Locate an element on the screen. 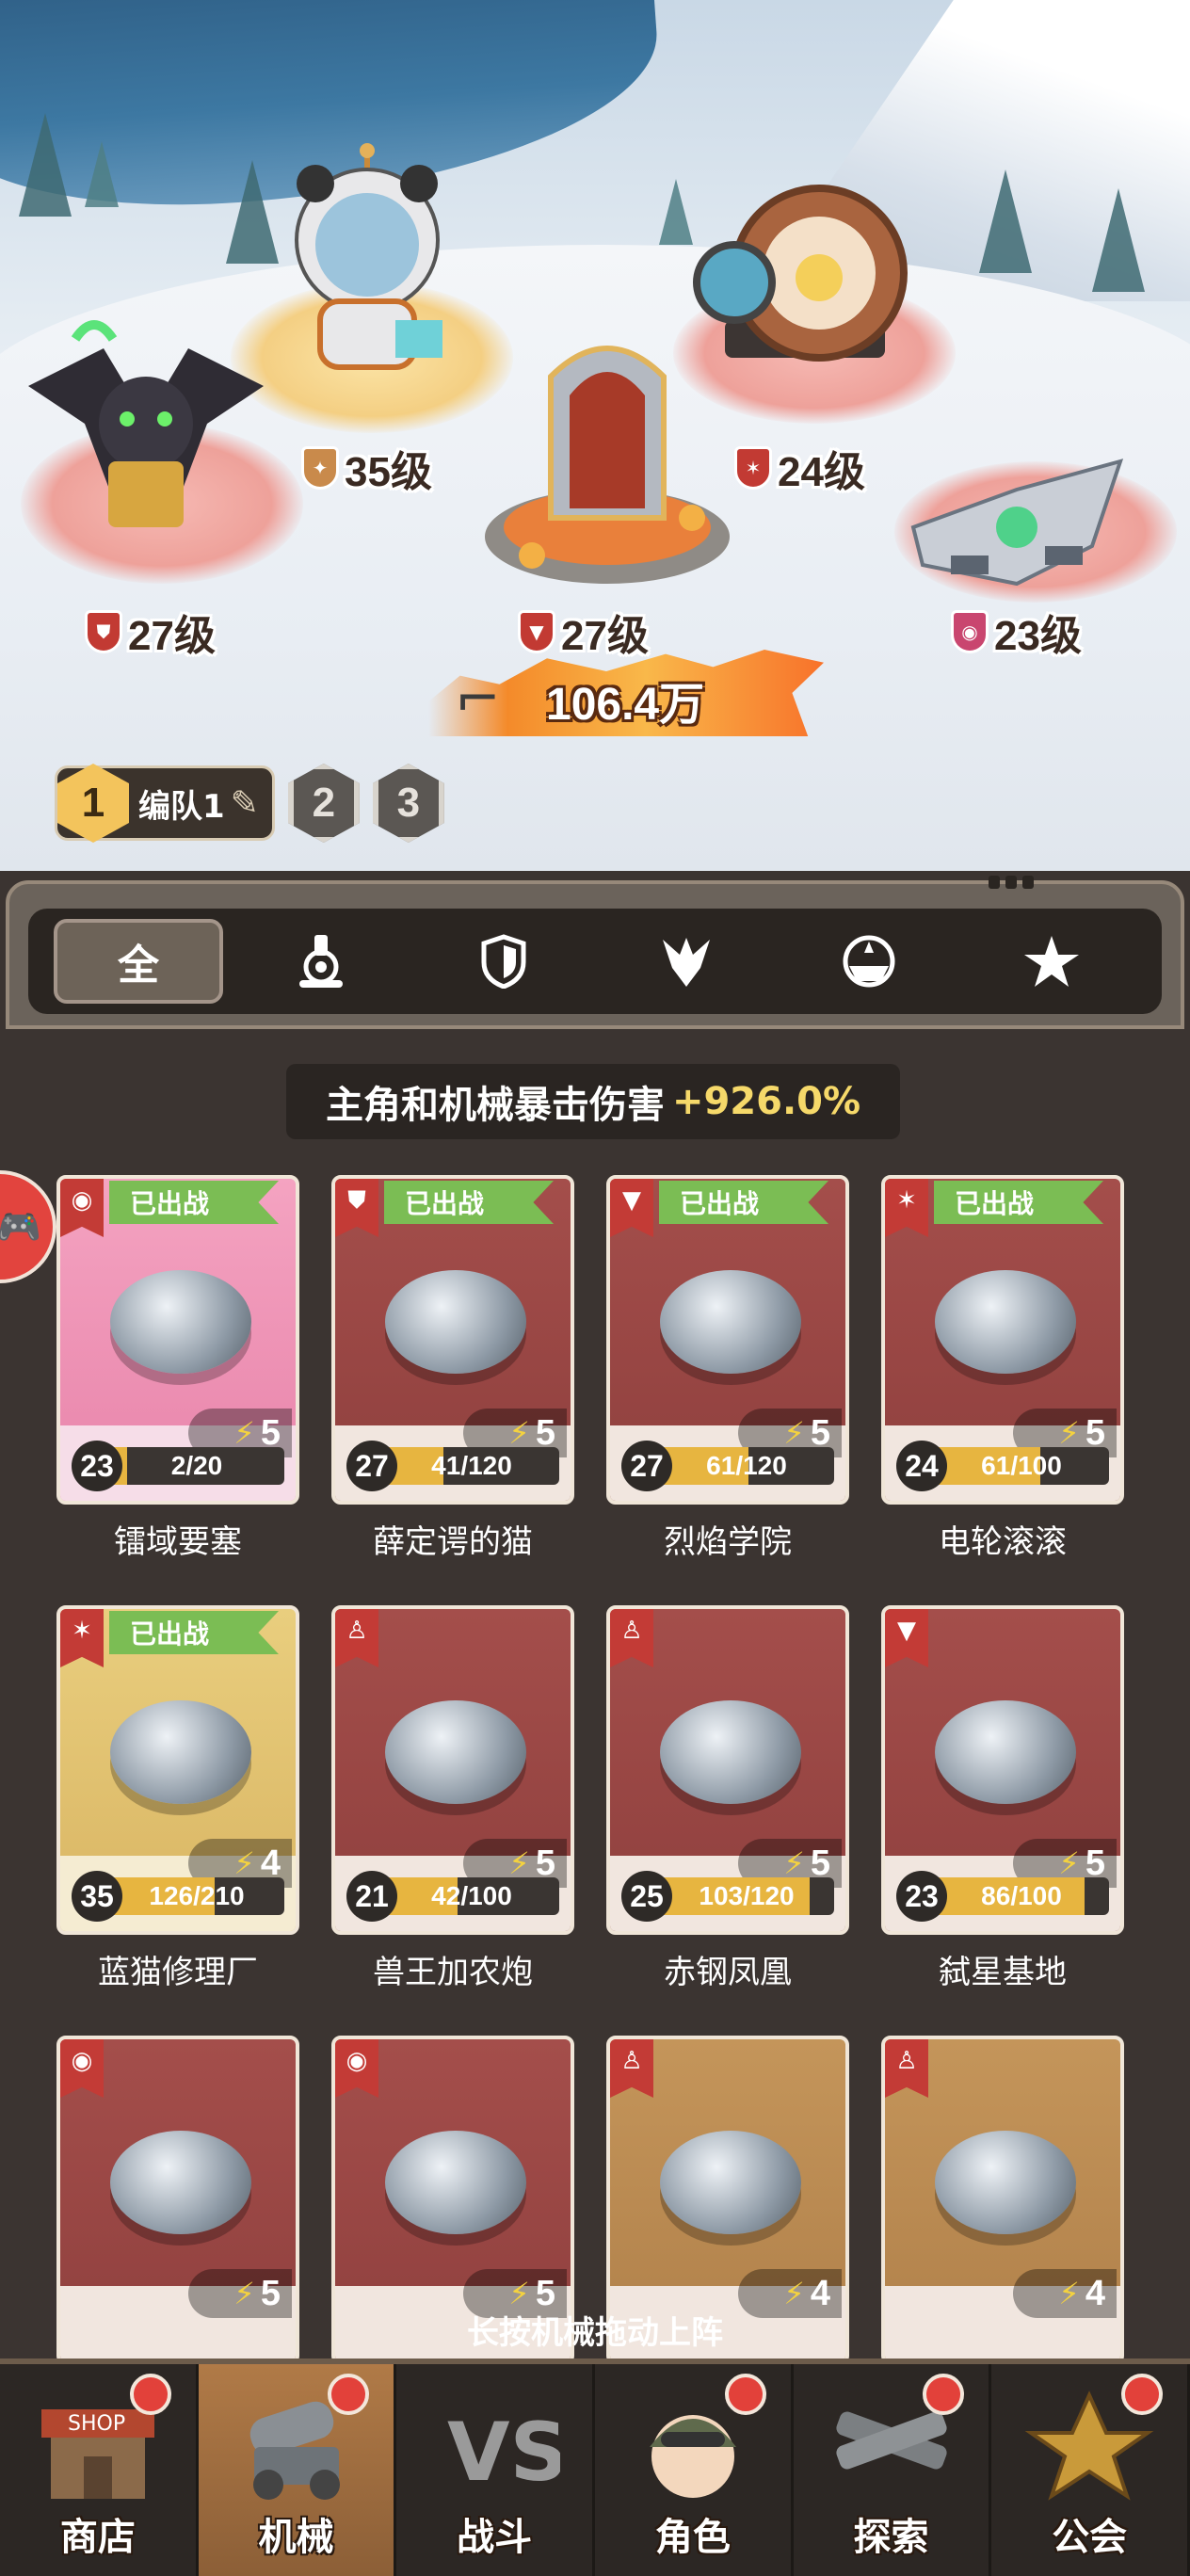  unit-level-label: ✦ 35级 is located at coordinates (366, 469).